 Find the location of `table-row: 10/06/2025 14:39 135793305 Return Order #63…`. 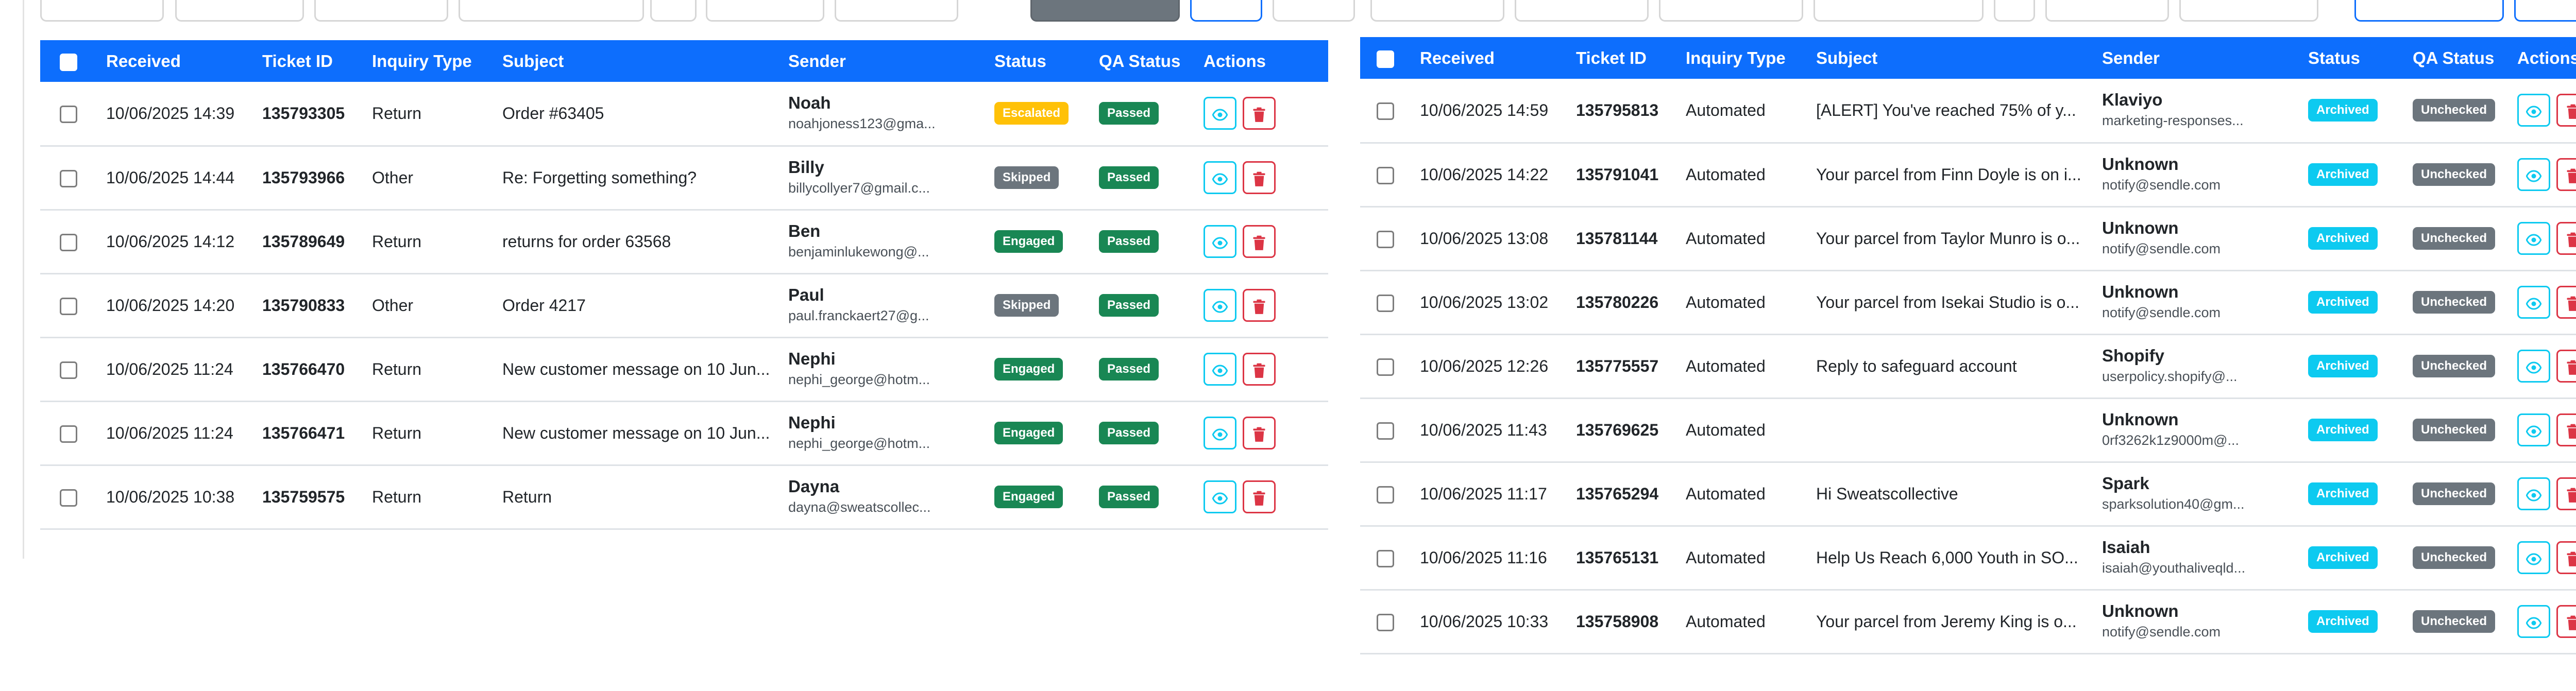

table-row: 10/06/2025 14:39 135793305 Return Order #63… is located at coordinates (684, 115).